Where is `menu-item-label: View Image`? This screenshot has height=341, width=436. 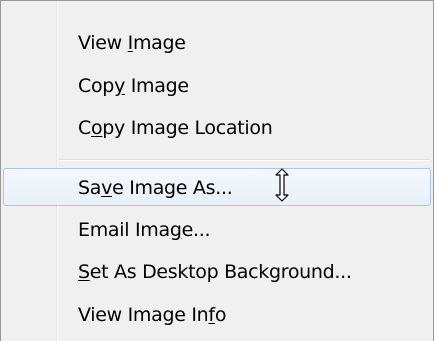
menu-item-label: View Image is located at coordinates (132, 43).